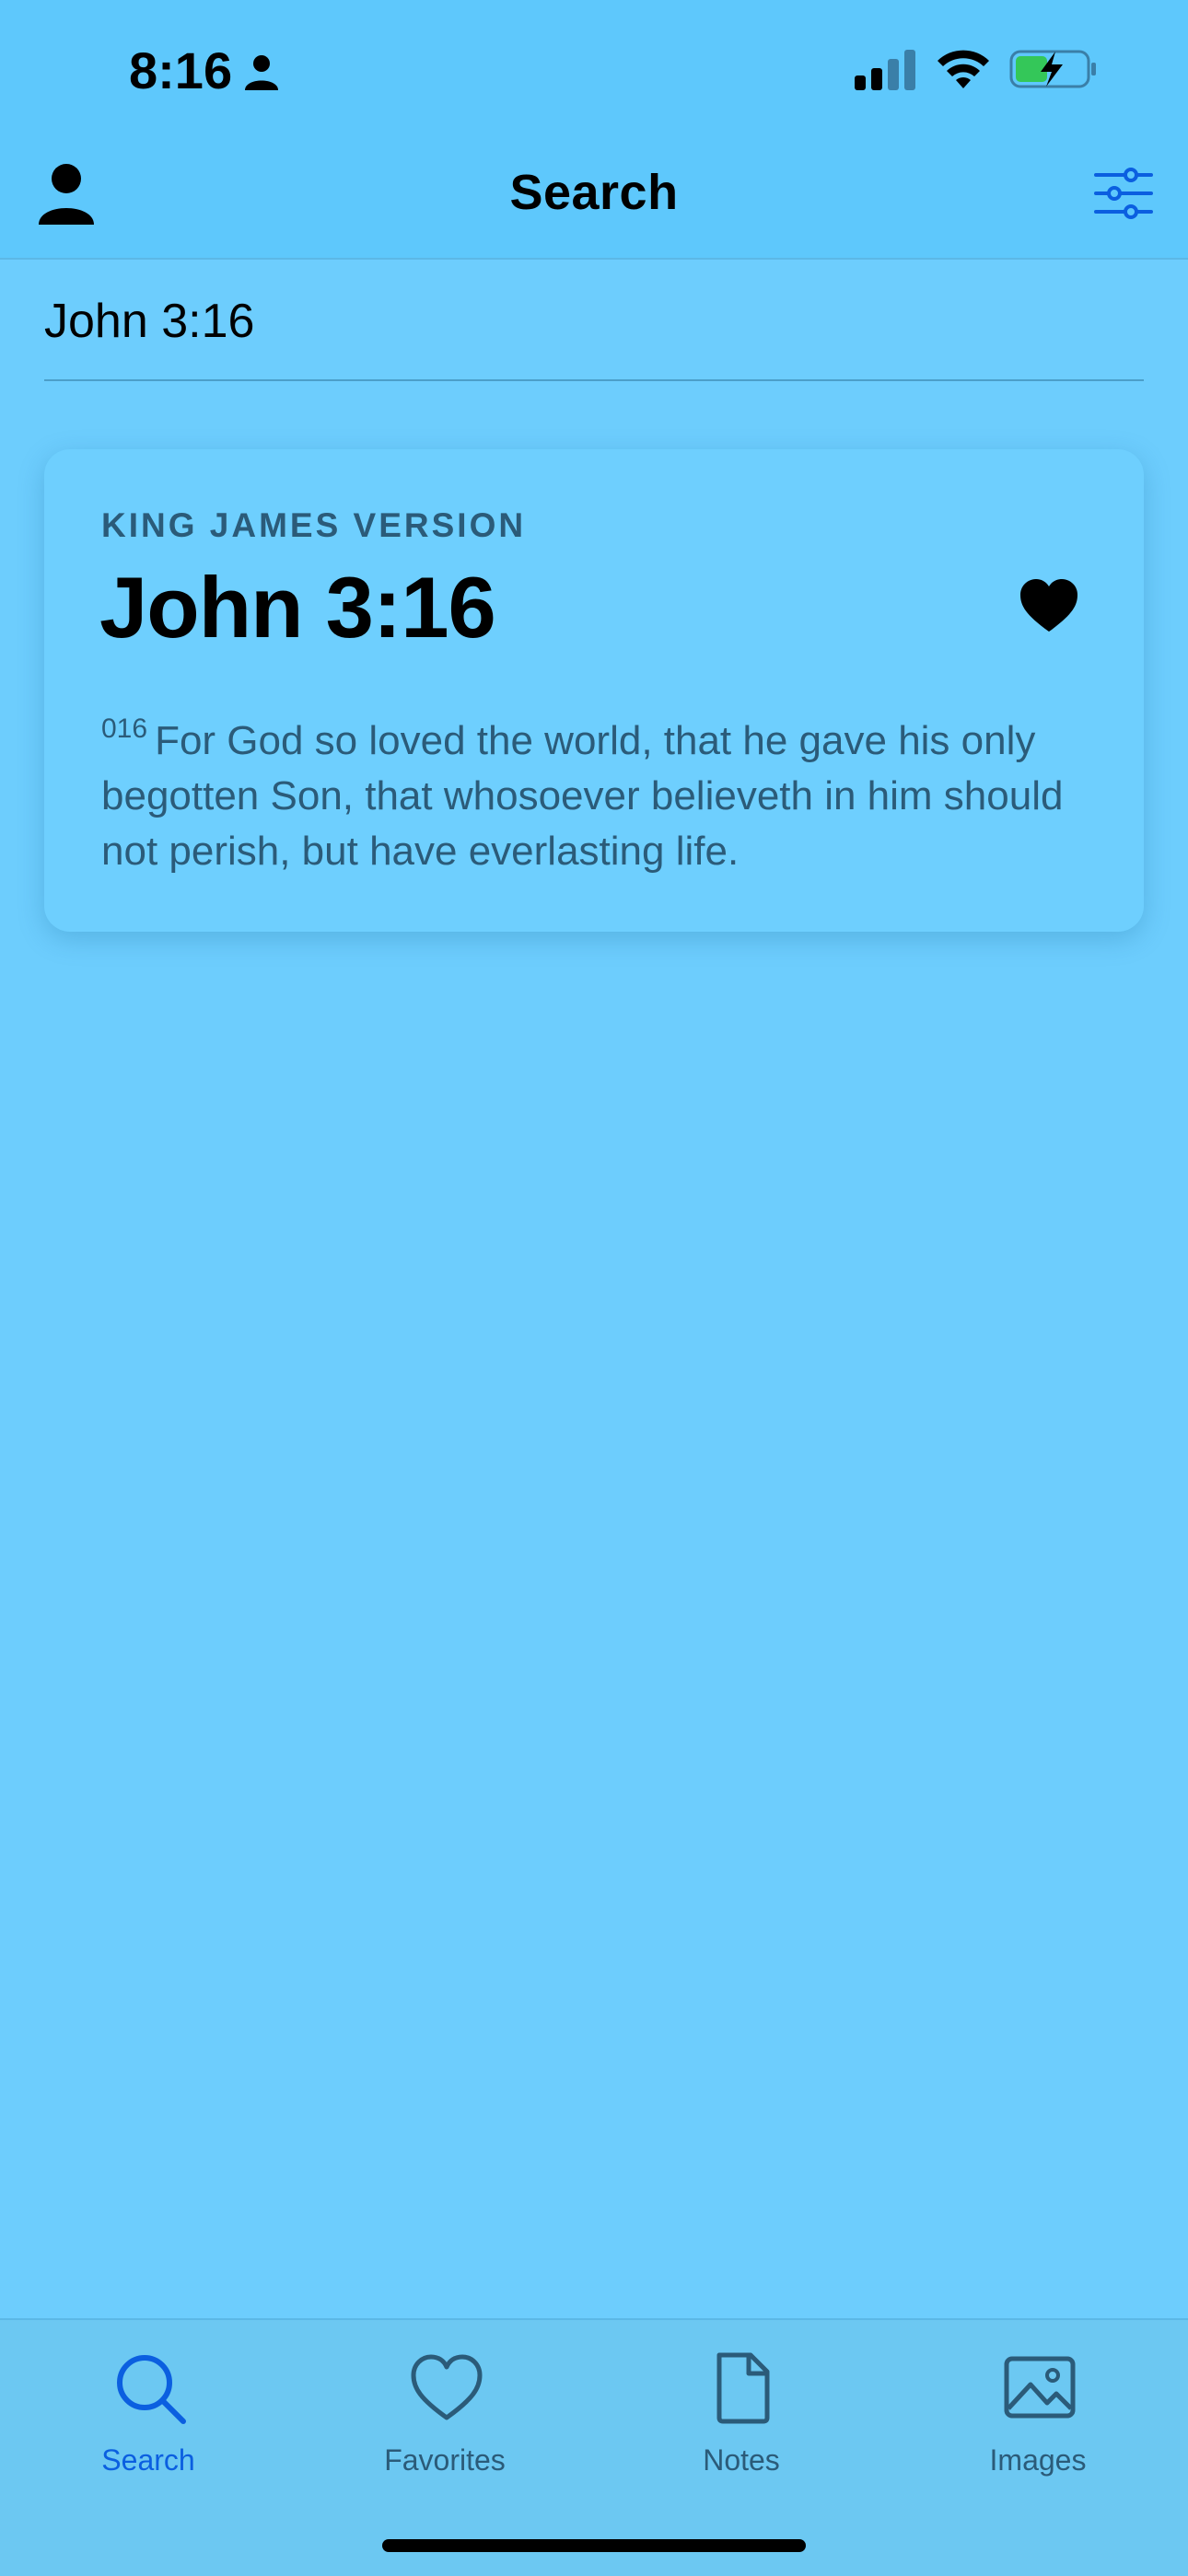  Describe the element at coordinates (885, 70) in the screenshot. I see `cellular-signal-icon` at that location.